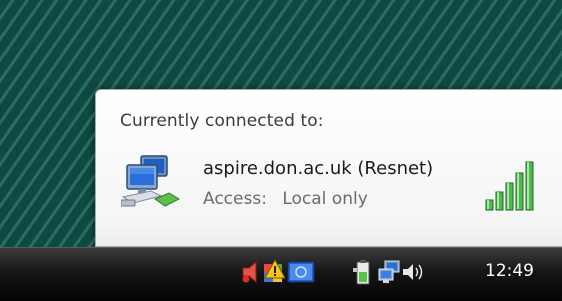 The height and width of the screenshot is (301, 562). I want to click on access-value: Local only, so click(325, 199).